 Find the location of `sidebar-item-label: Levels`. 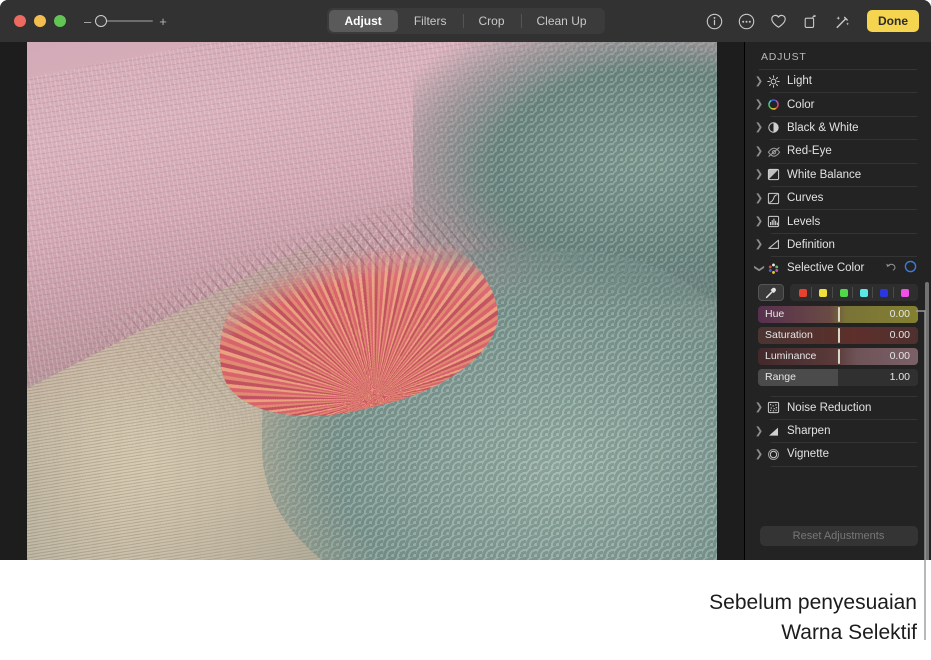

sidebar-item-label: Levels is located at coordinates (804, 221).